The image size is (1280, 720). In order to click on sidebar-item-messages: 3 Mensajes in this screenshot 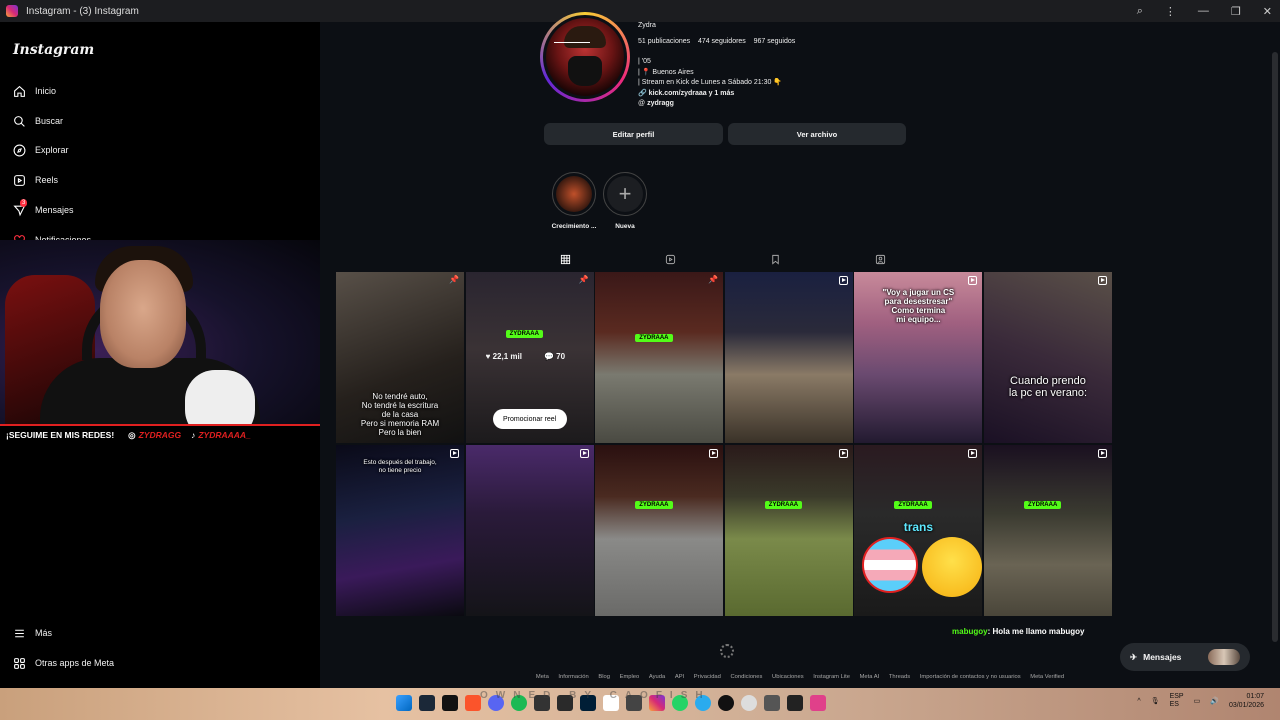, I will do `click(43, 208)`.